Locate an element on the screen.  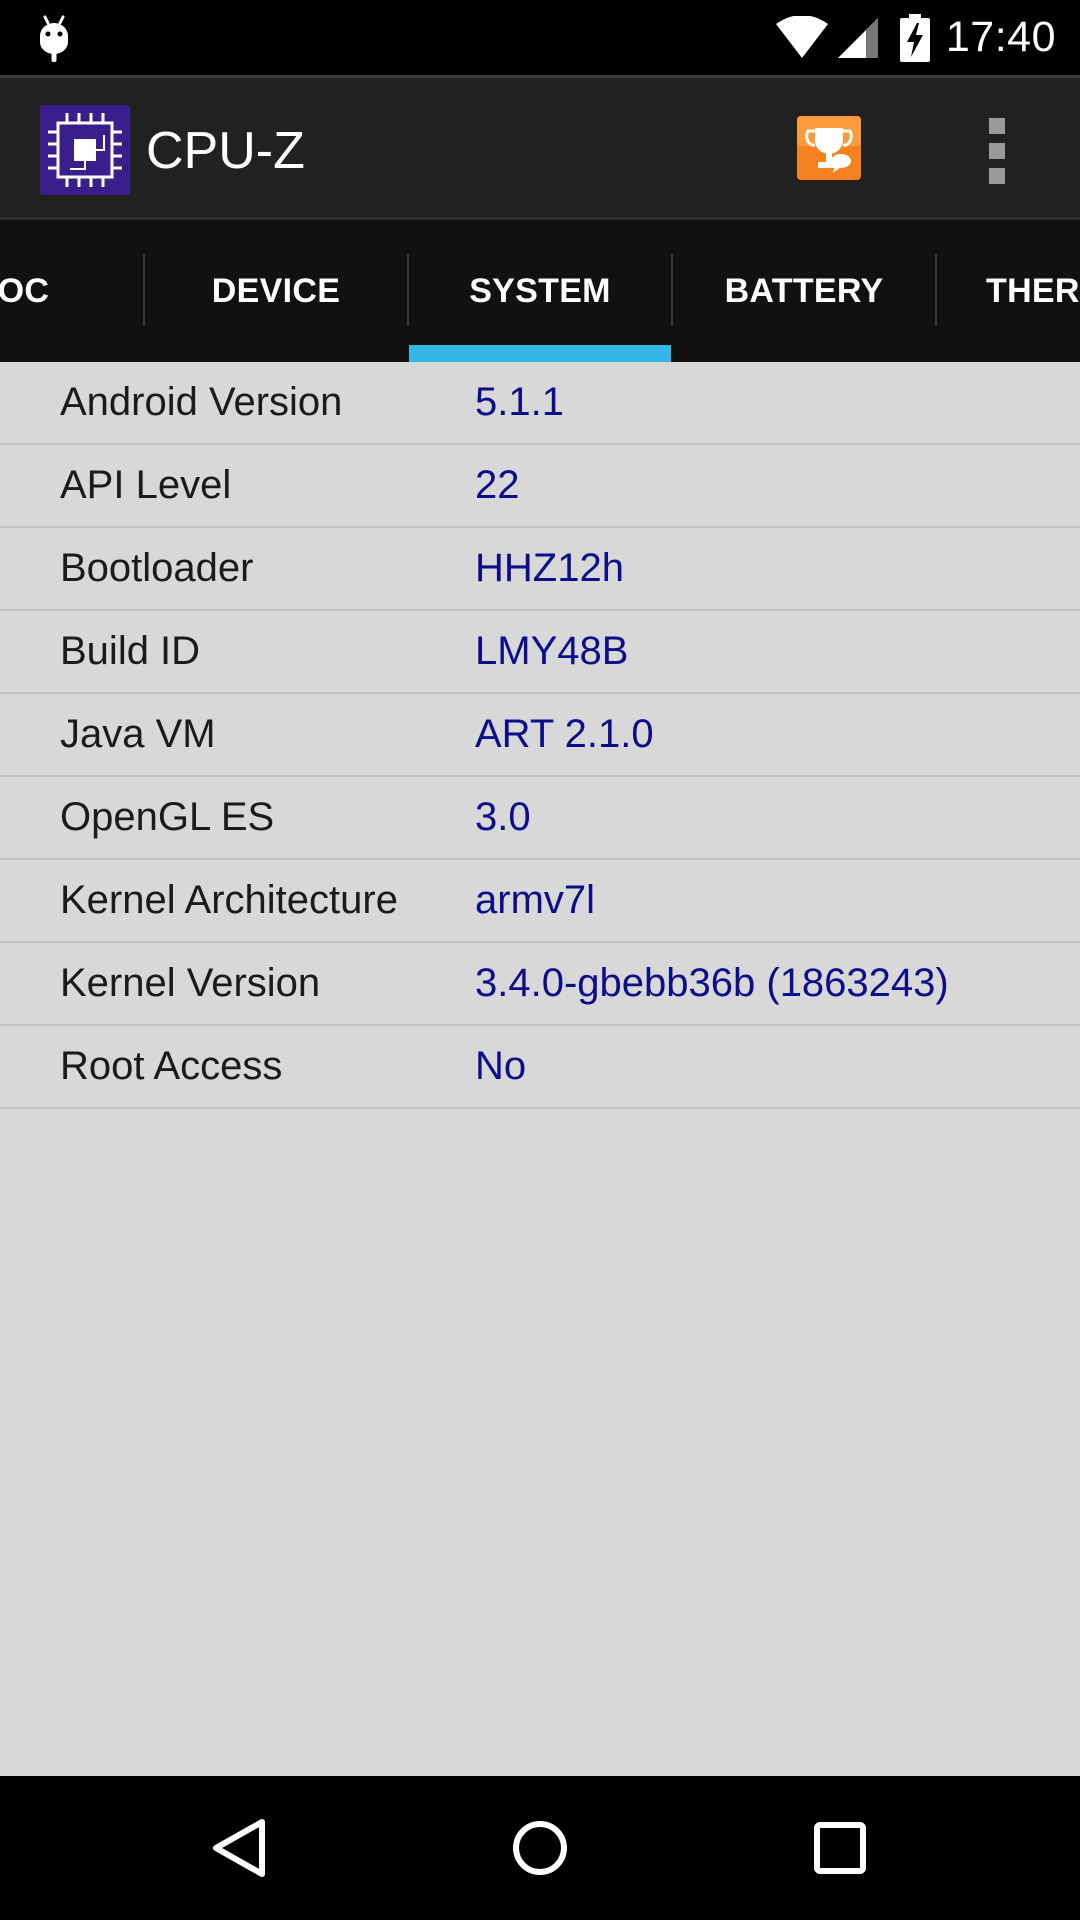
tab-soc: SOC is located at coordinates (72, 291).